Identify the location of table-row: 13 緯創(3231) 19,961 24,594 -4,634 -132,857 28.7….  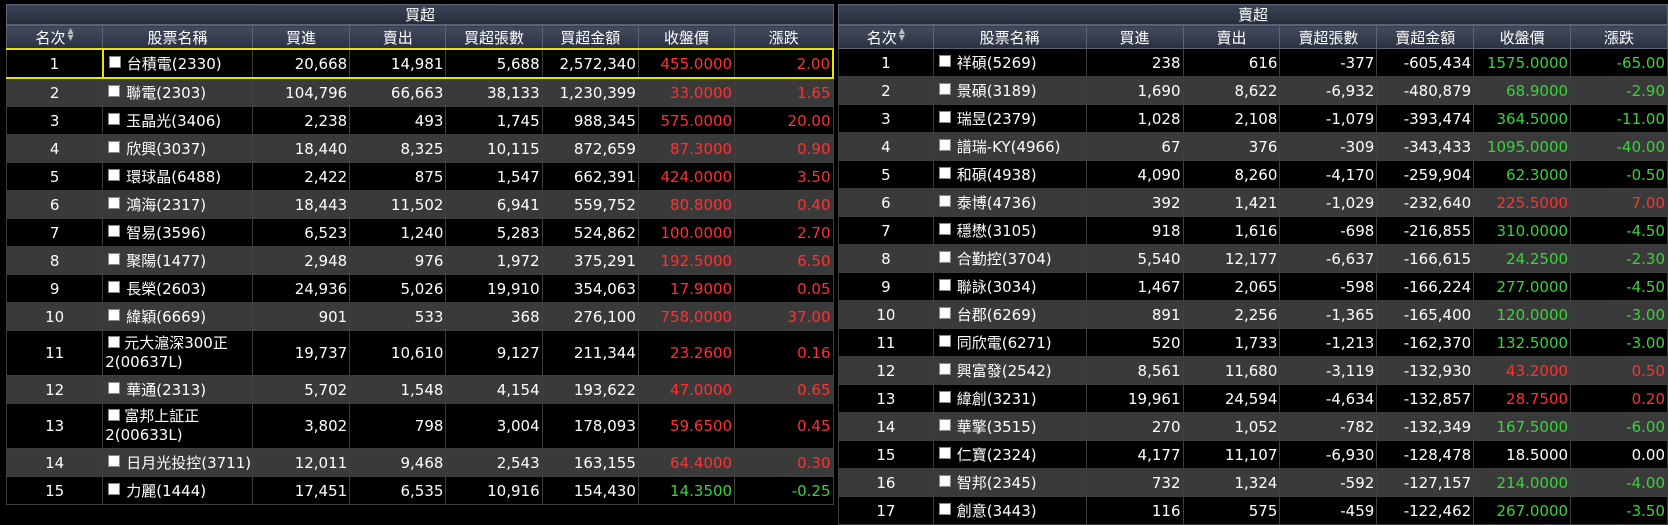
(1253, 398).